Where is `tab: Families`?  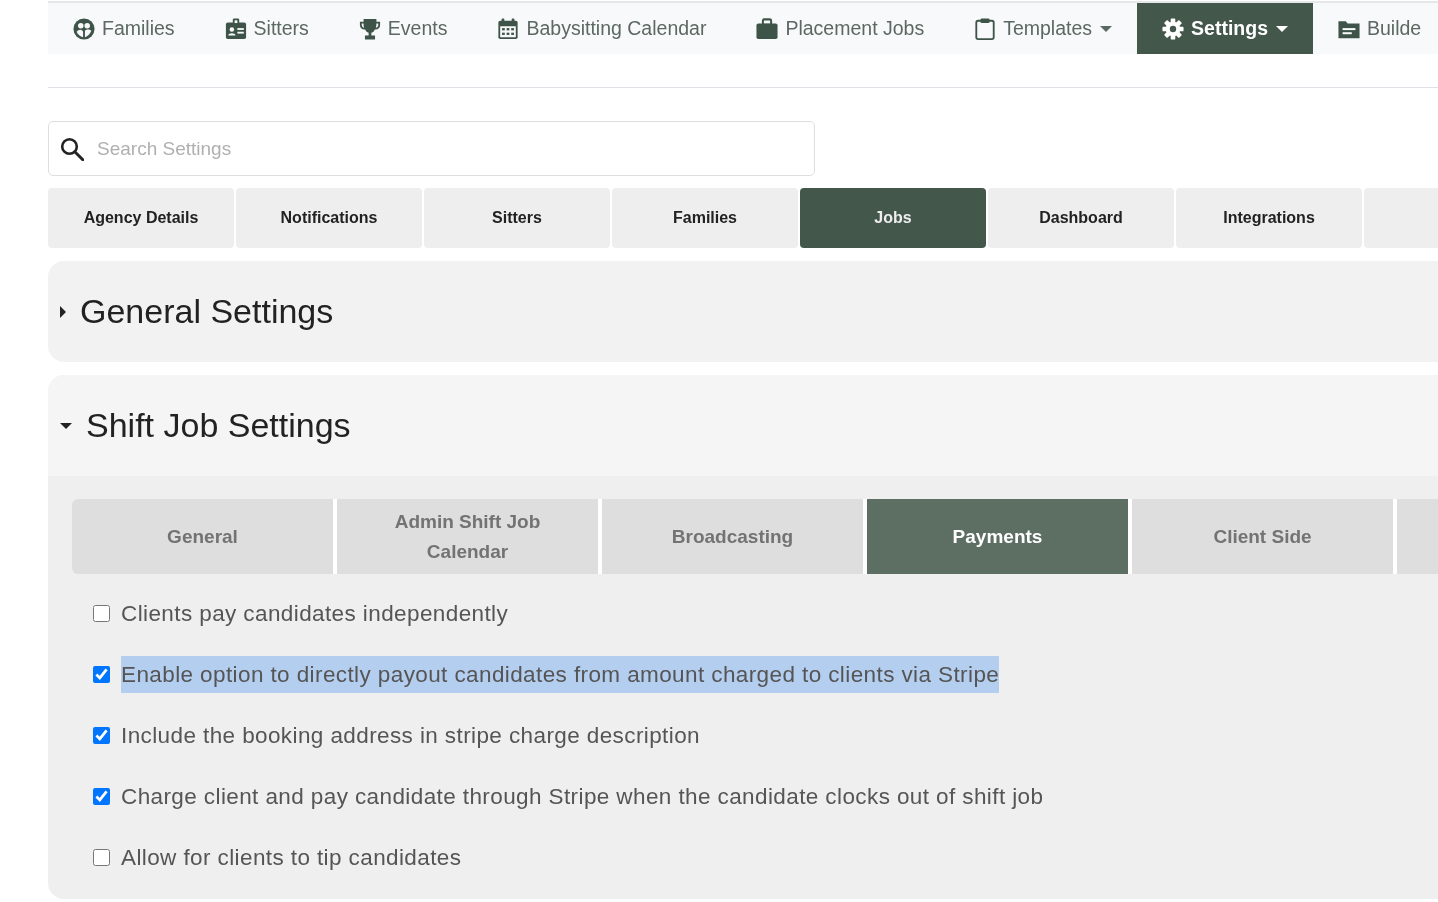 tab: Families is located at coordinates (705, 218).